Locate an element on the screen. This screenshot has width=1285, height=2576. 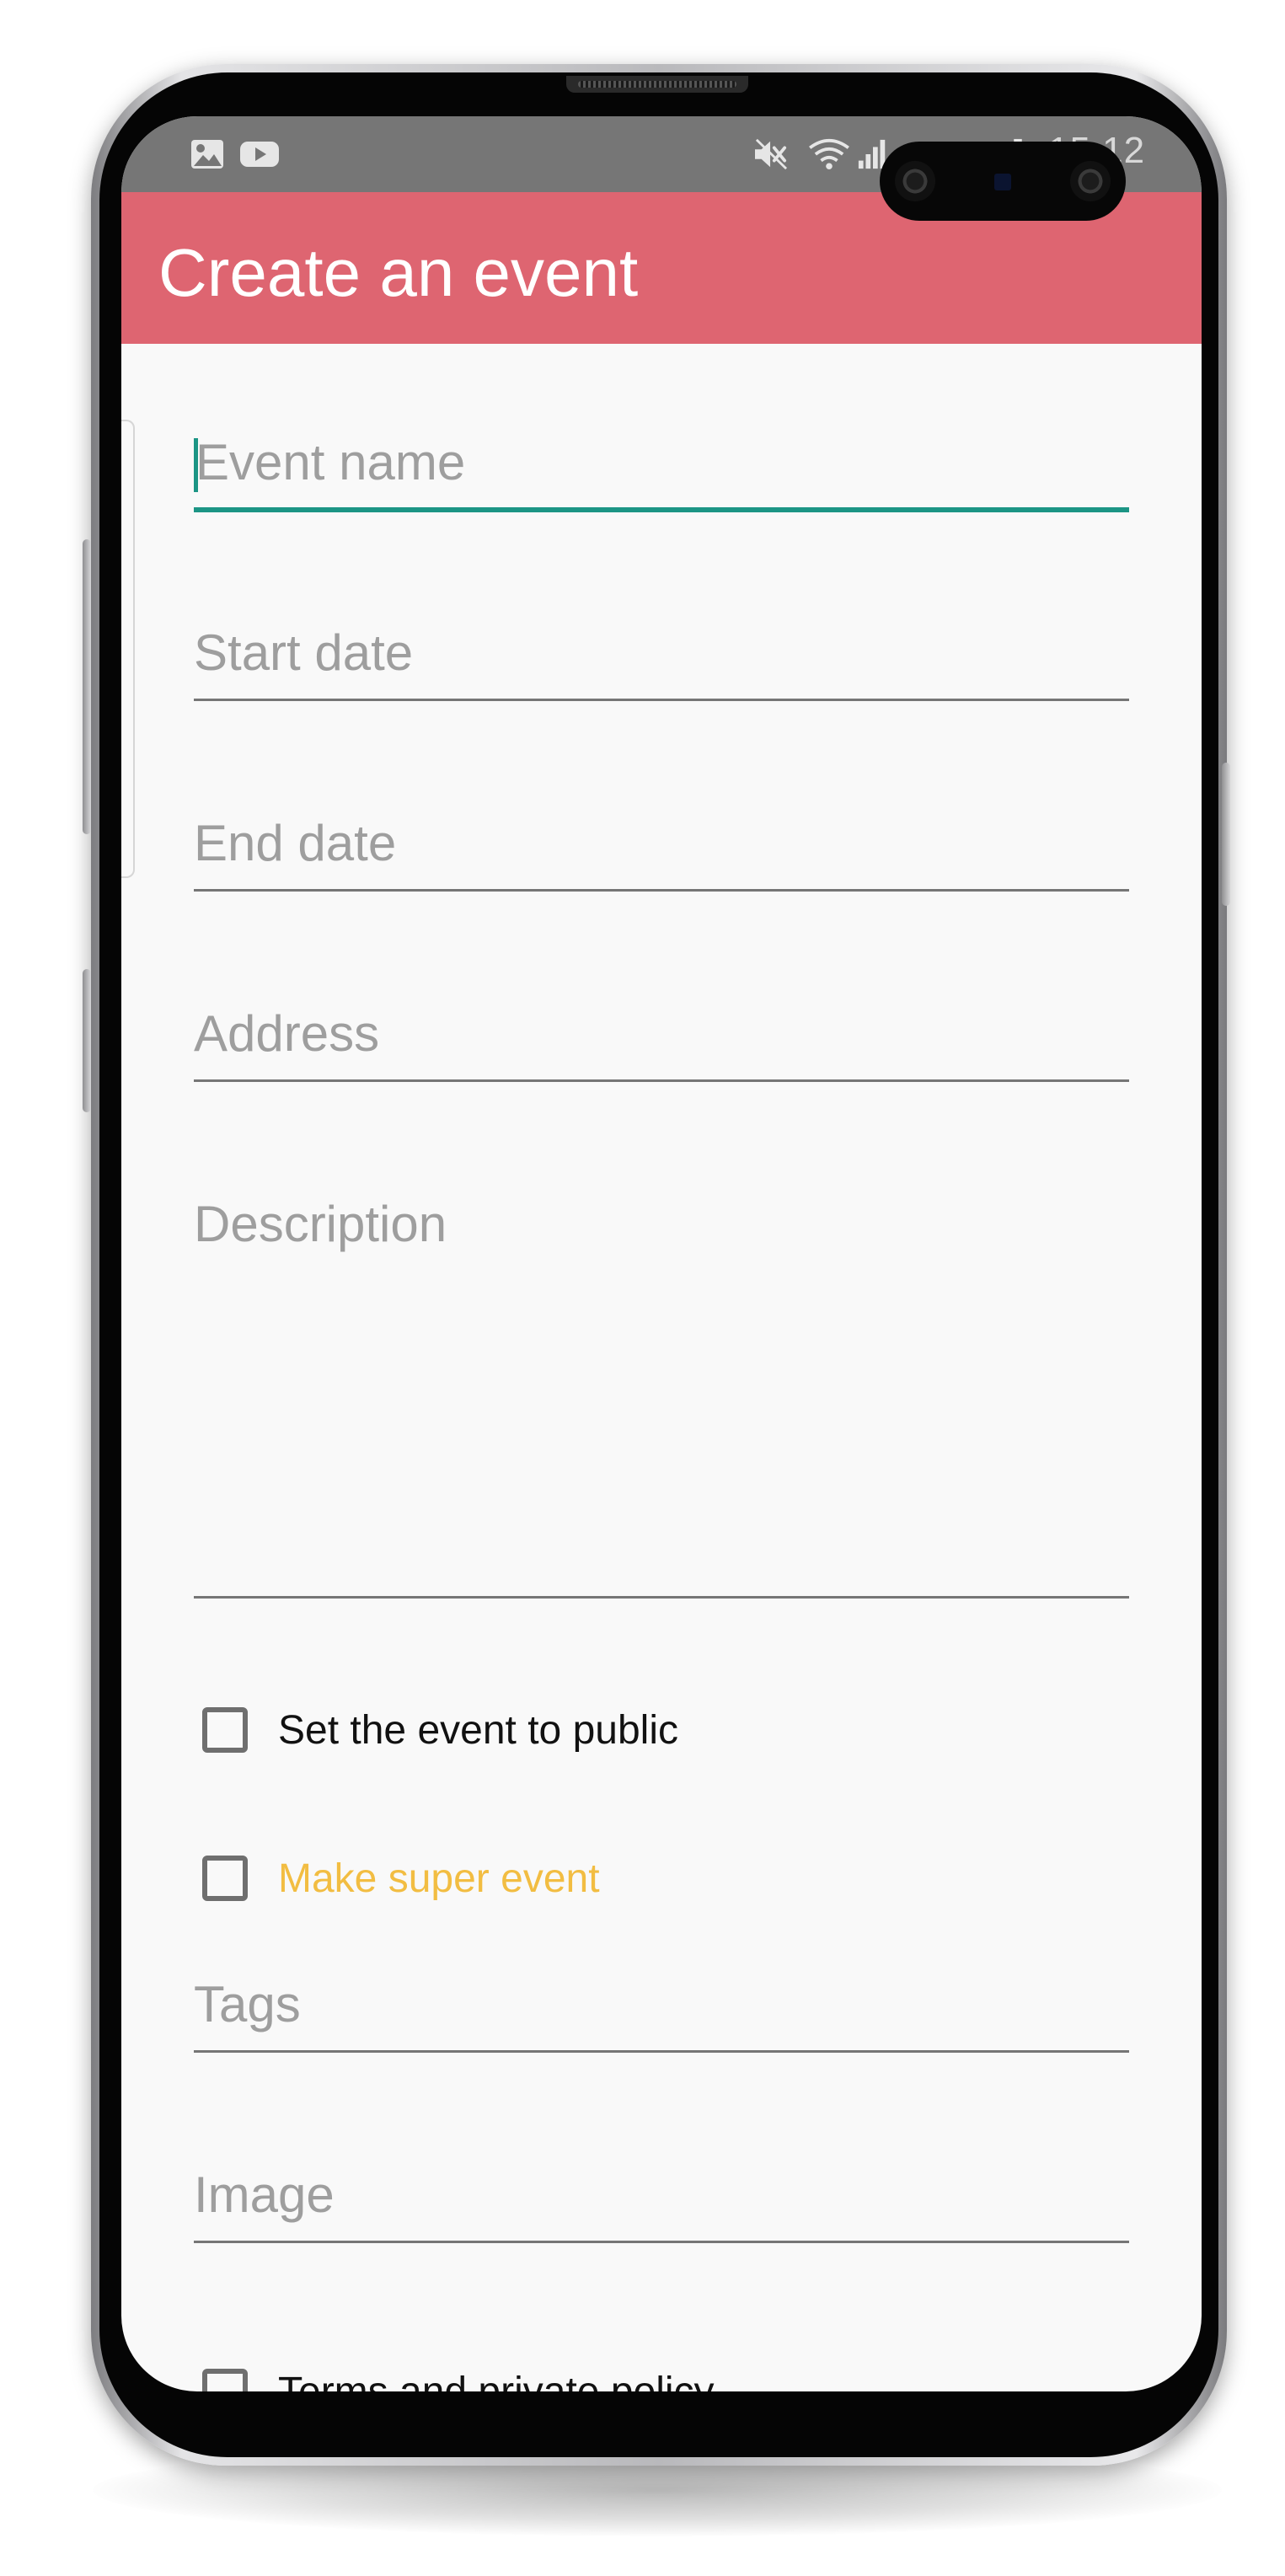
public-checkbox is located at coordinates (225, 1730).